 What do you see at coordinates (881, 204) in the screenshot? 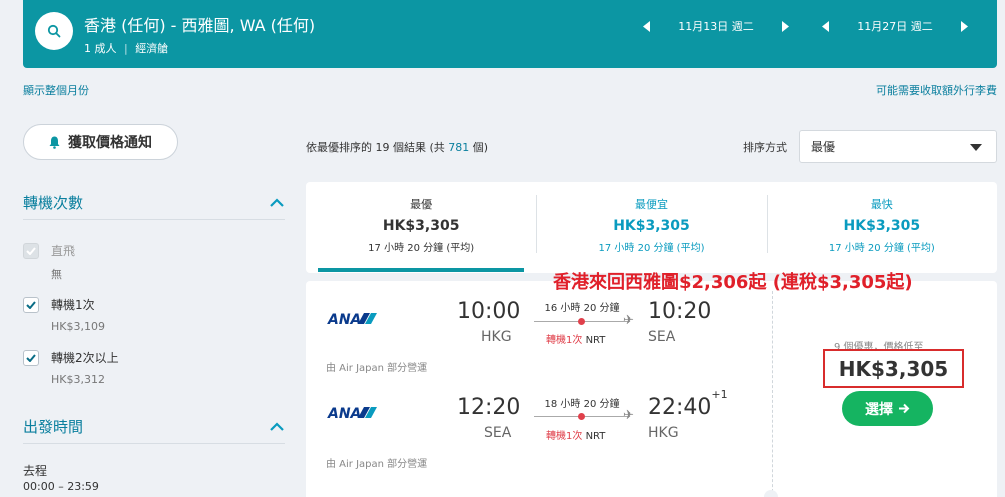
I see `tab-title: 最快` at bounding box center [881, 204].